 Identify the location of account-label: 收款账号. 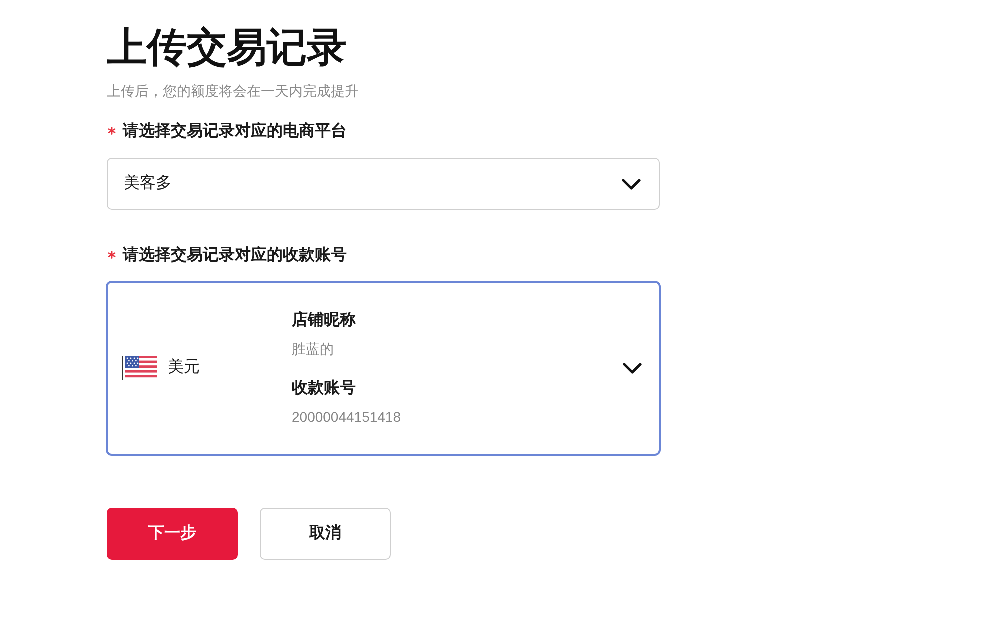
(324, 388).